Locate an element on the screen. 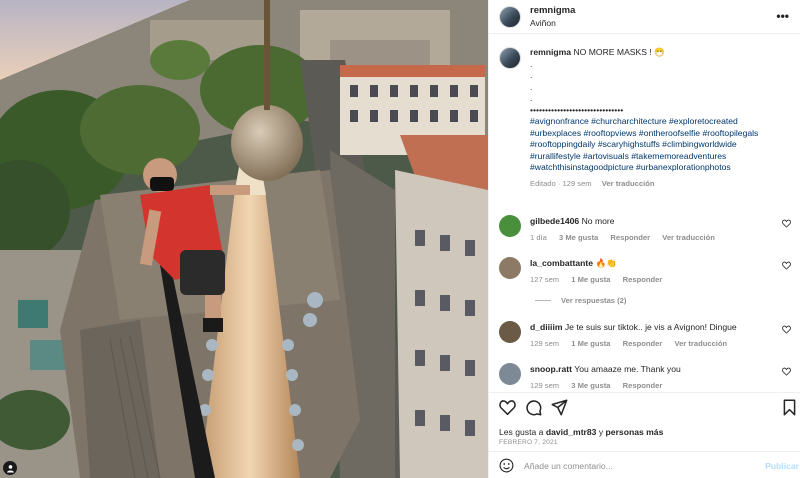 The image size is (800, 478). comment-input is located at coordinates (634, 465).